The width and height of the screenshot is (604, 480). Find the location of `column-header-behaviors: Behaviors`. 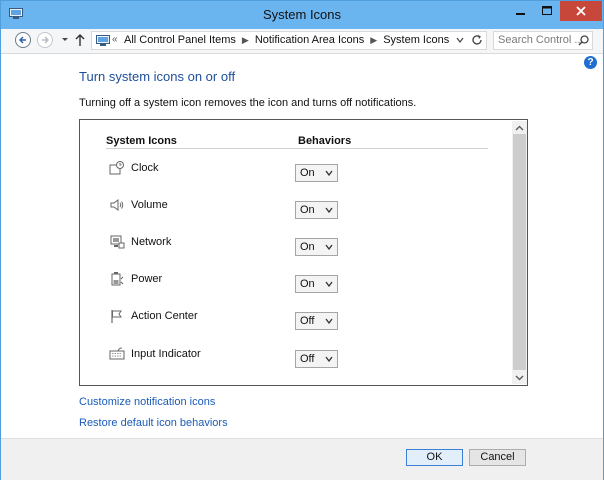

column-header-behaviors: Behaviors is located at coordinates (325, 141).